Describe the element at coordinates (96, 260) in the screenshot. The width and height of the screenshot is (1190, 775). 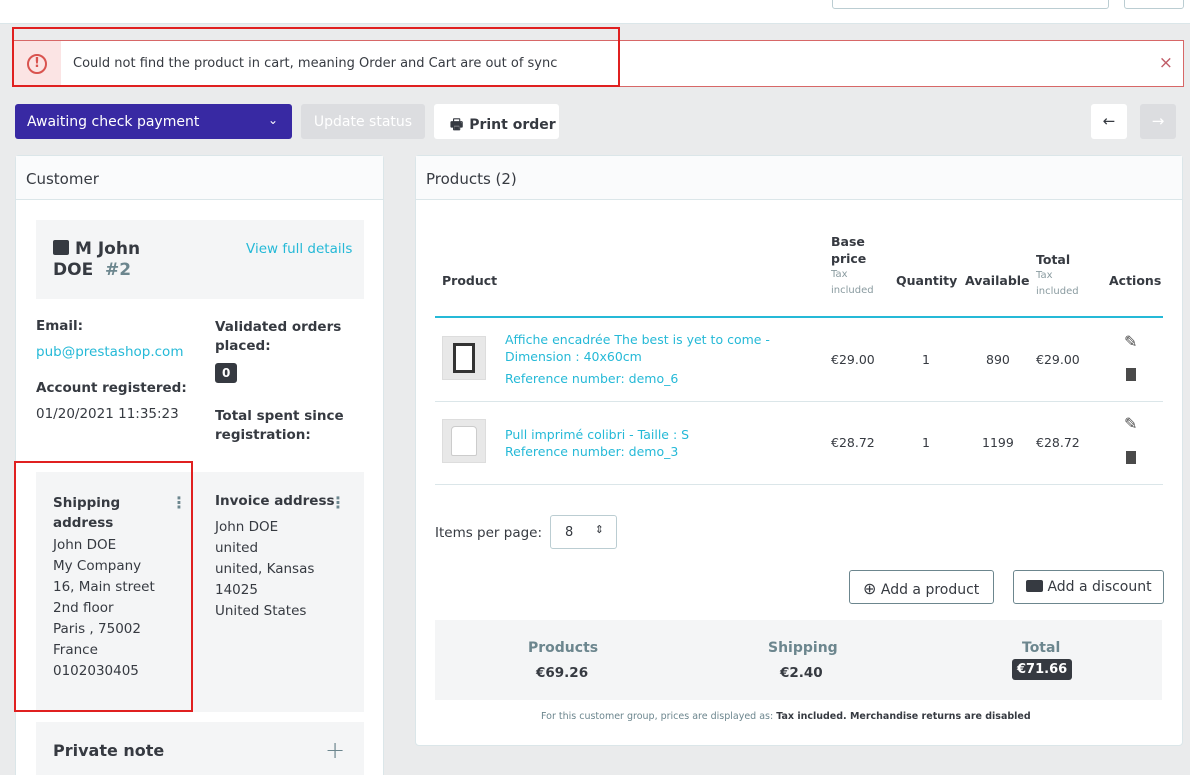
I see `customer-name: M John DOE #2` at that location.